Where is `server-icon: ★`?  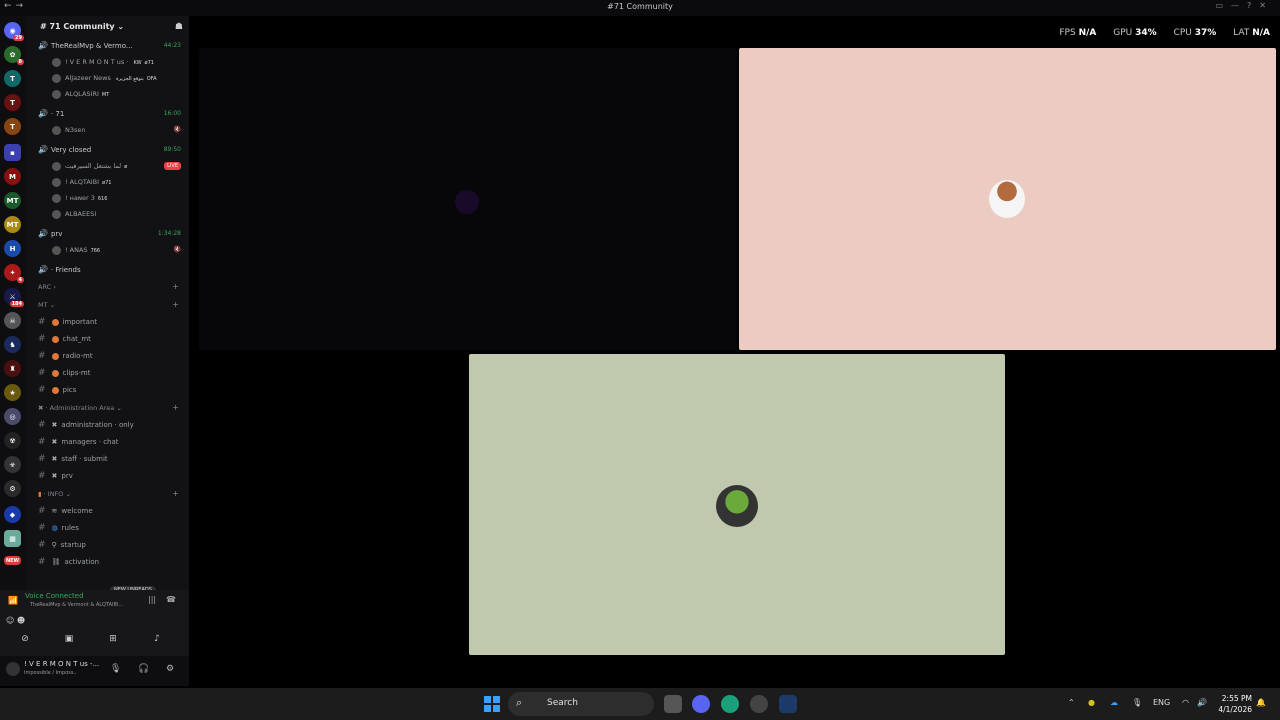
server-icon: ★ is located at coordinates (12, 392).